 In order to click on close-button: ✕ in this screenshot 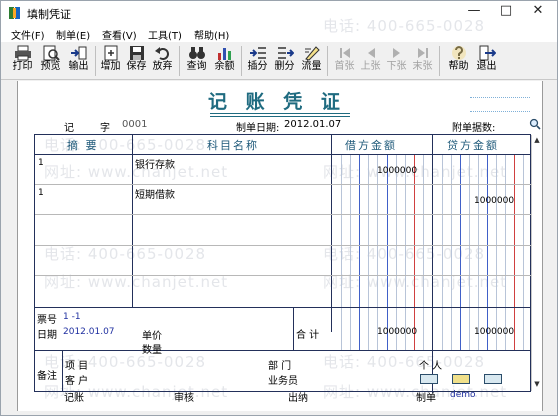, I will do `click(538, 12)`.